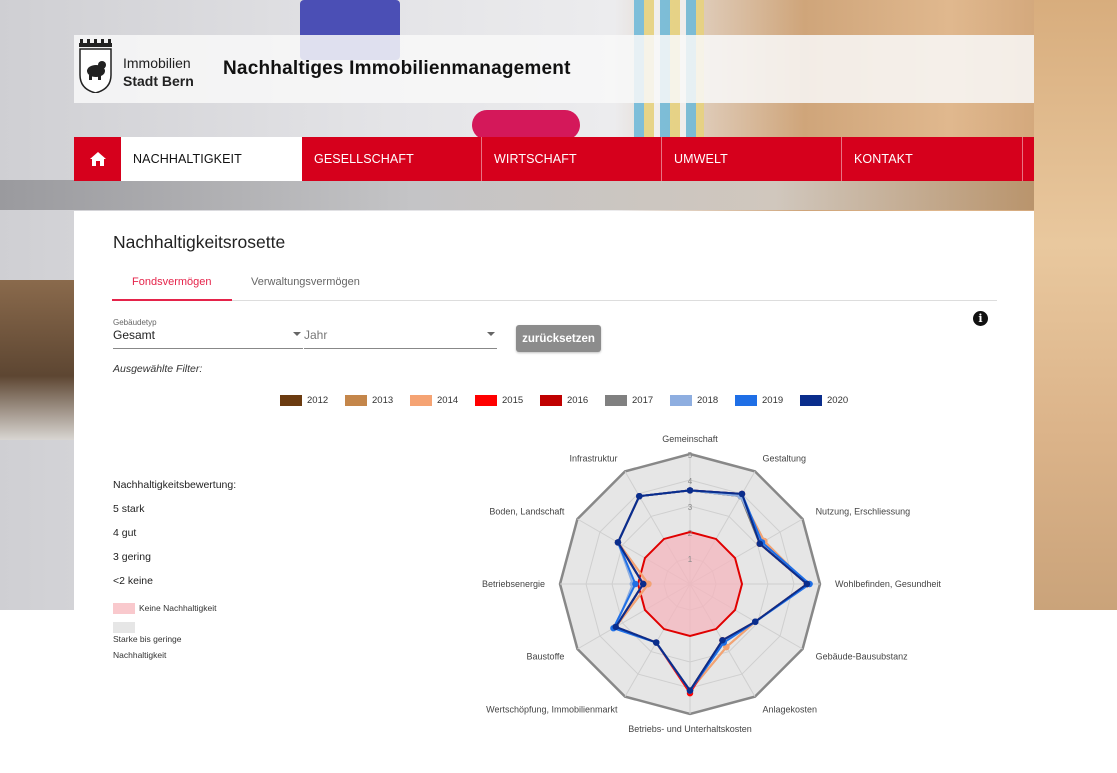  Describe the element at coordinates (513, 584) in the screenshot. I see `radar-axis-label: Betriebsenergie` at that location.